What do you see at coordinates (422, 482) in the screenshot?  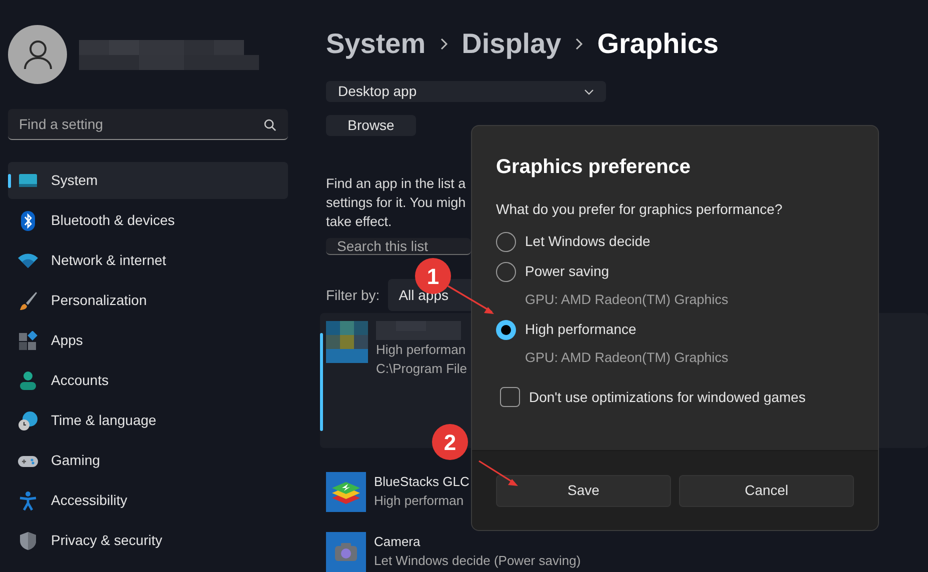 I see `app-name: BlueStacks GLC` at bounding box center [422, 482].